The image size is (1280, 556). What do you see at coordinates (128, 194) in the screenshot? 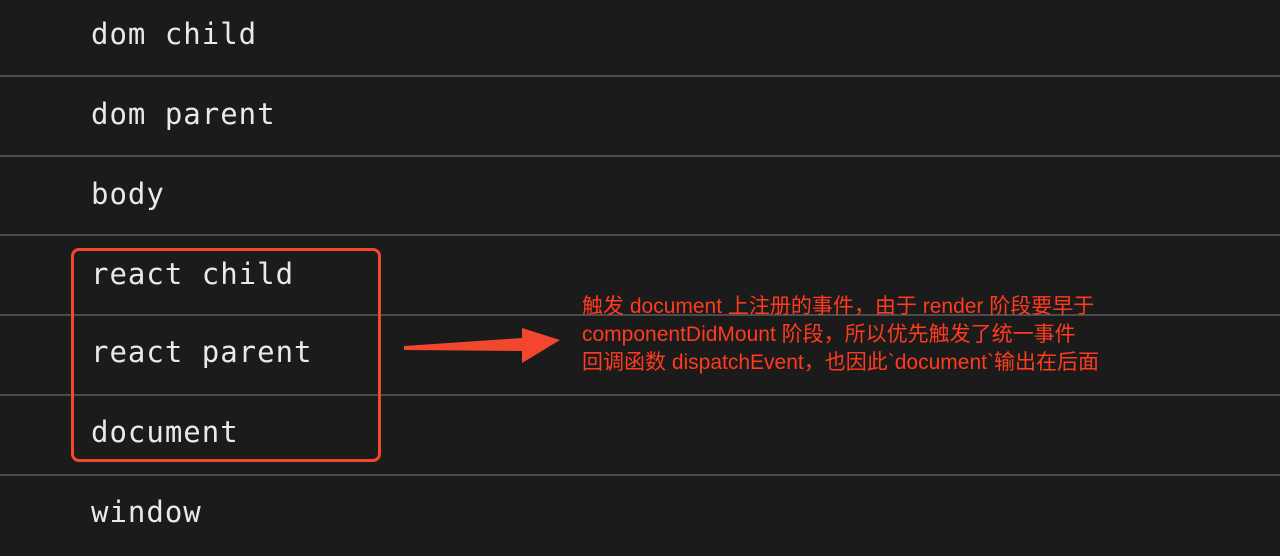
I see `log-entry-text: body` at bounding box center [128, 194].